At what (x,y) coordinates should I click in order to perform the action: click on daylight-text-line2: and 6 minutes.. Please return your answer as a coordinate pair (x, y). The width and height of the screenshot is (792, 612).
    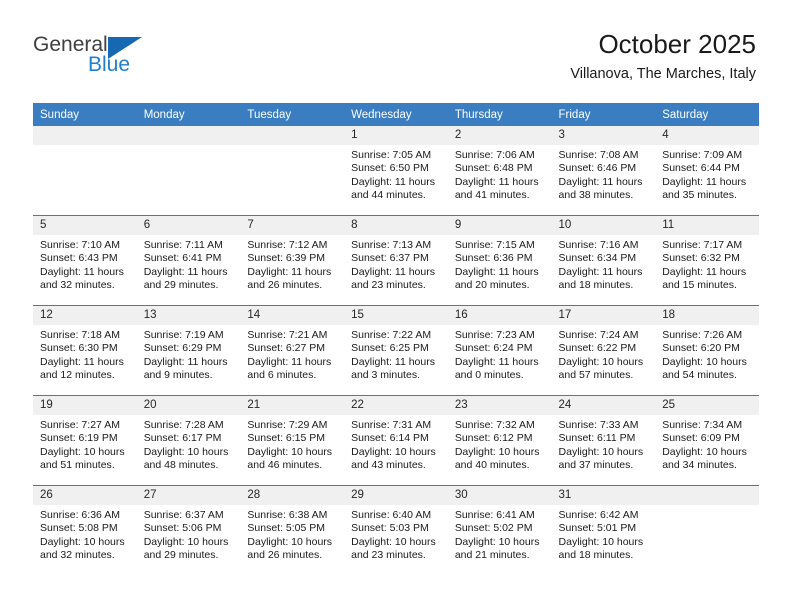
    Looking at the image, I should click on (282, 374).